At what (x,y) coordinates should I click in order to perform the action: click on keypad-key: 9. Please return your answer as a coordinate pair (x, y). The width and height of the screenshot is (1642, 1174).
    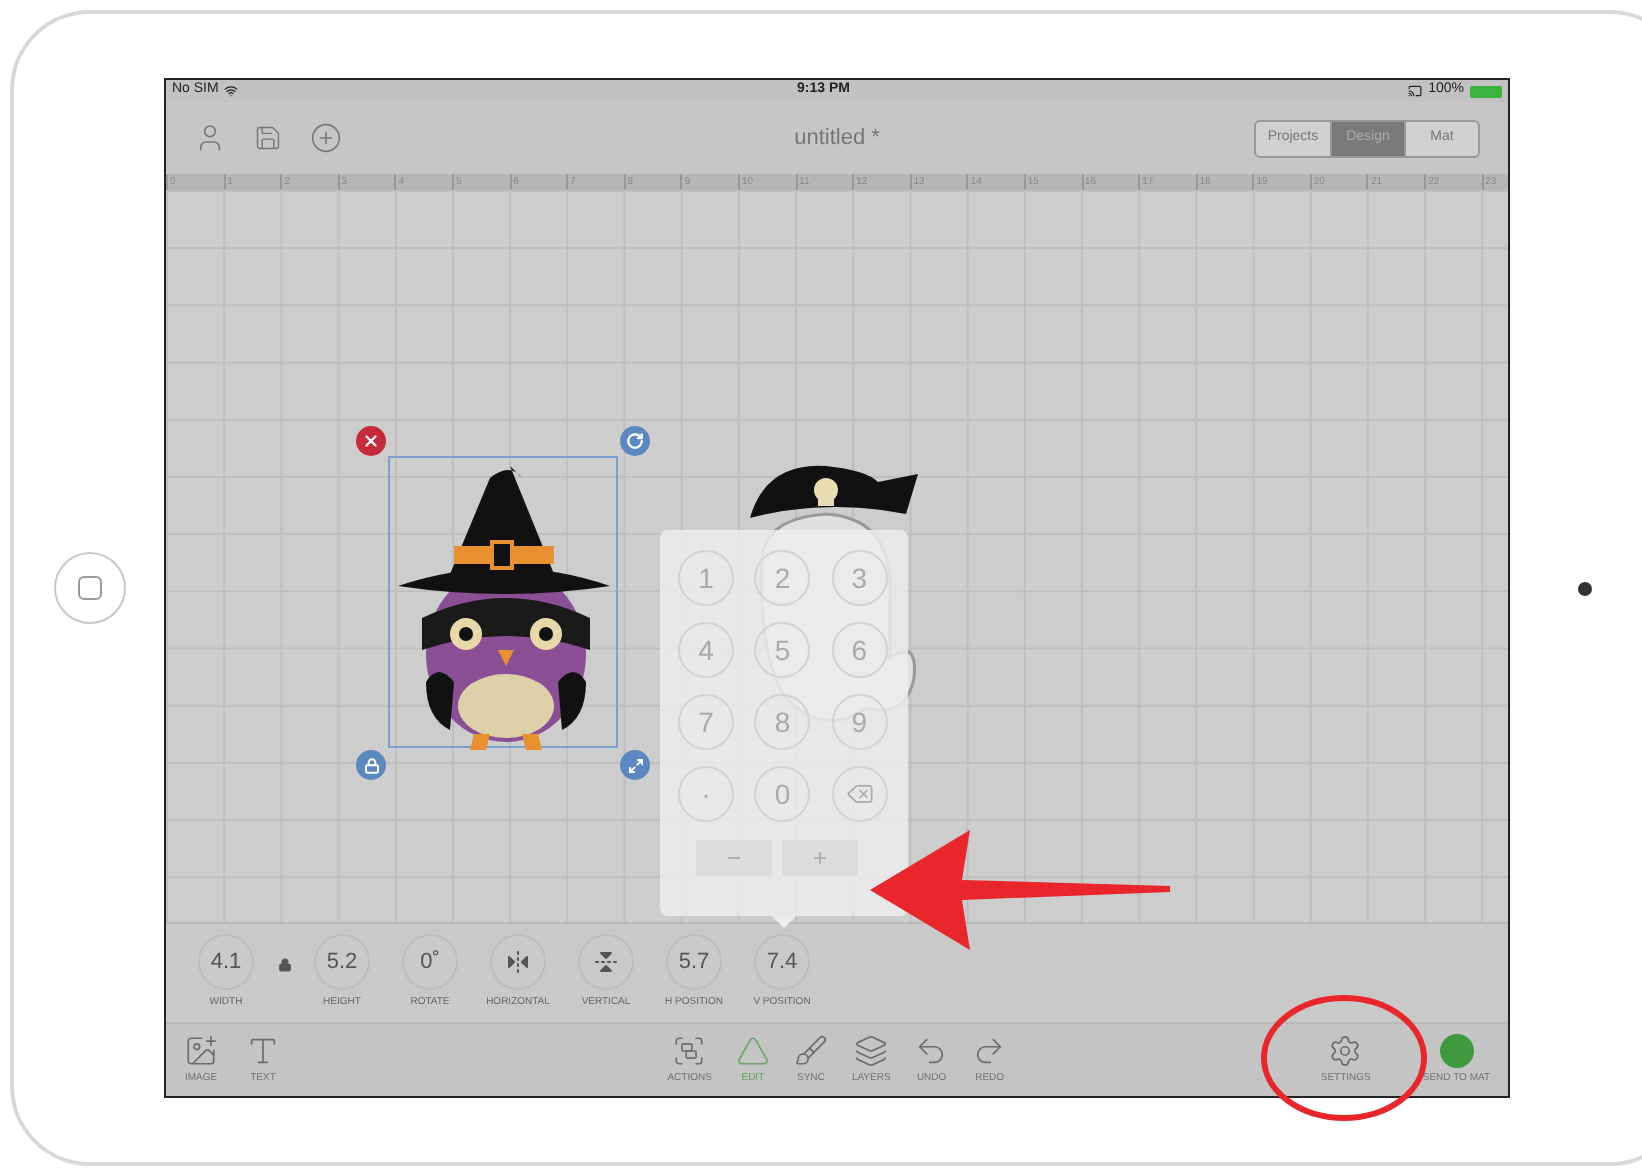
    Looking at the image, I should click on (859, 722).